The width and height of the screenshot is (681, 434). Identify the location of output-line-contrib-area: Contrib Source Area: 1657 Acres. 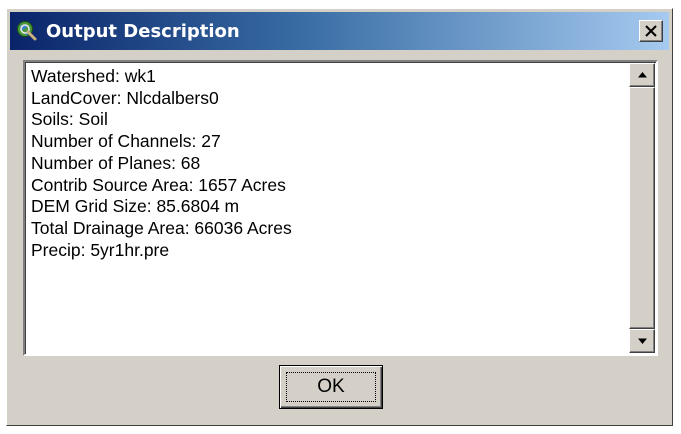
(158, 184).